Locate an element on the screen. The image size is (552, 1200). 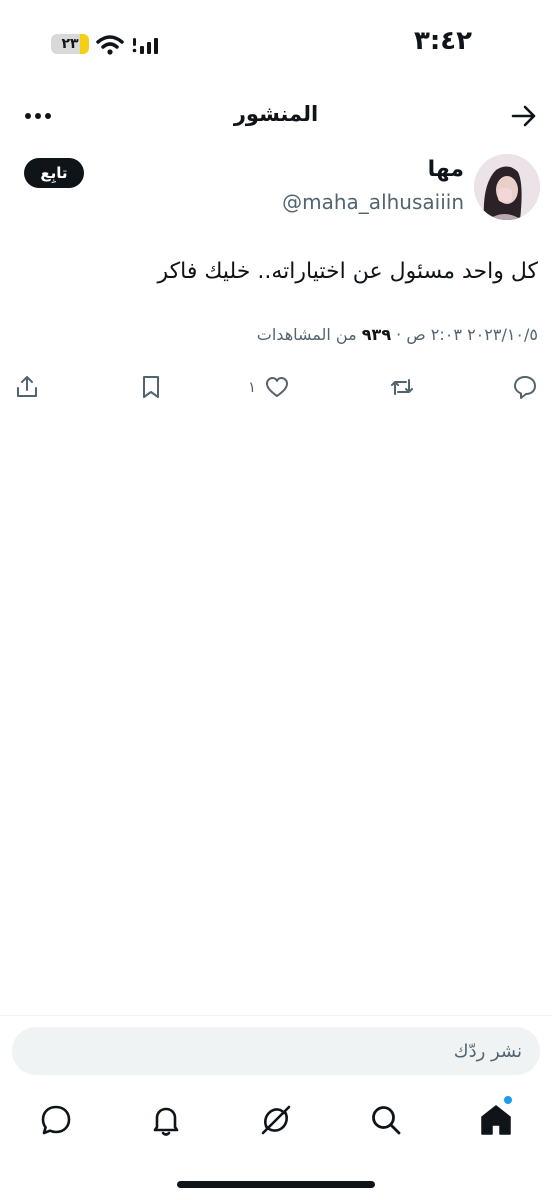
page-title: المنشور is located at coordinates (276, 114).